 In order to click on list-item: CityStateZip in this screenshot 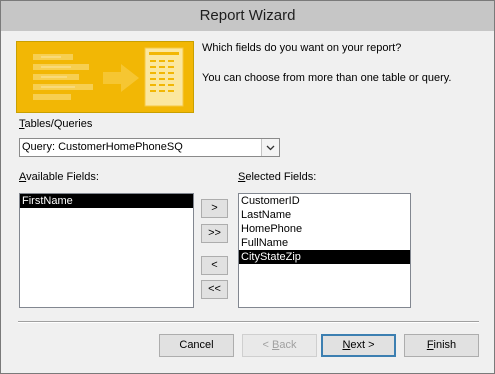, I will do `click(324, 257)`.